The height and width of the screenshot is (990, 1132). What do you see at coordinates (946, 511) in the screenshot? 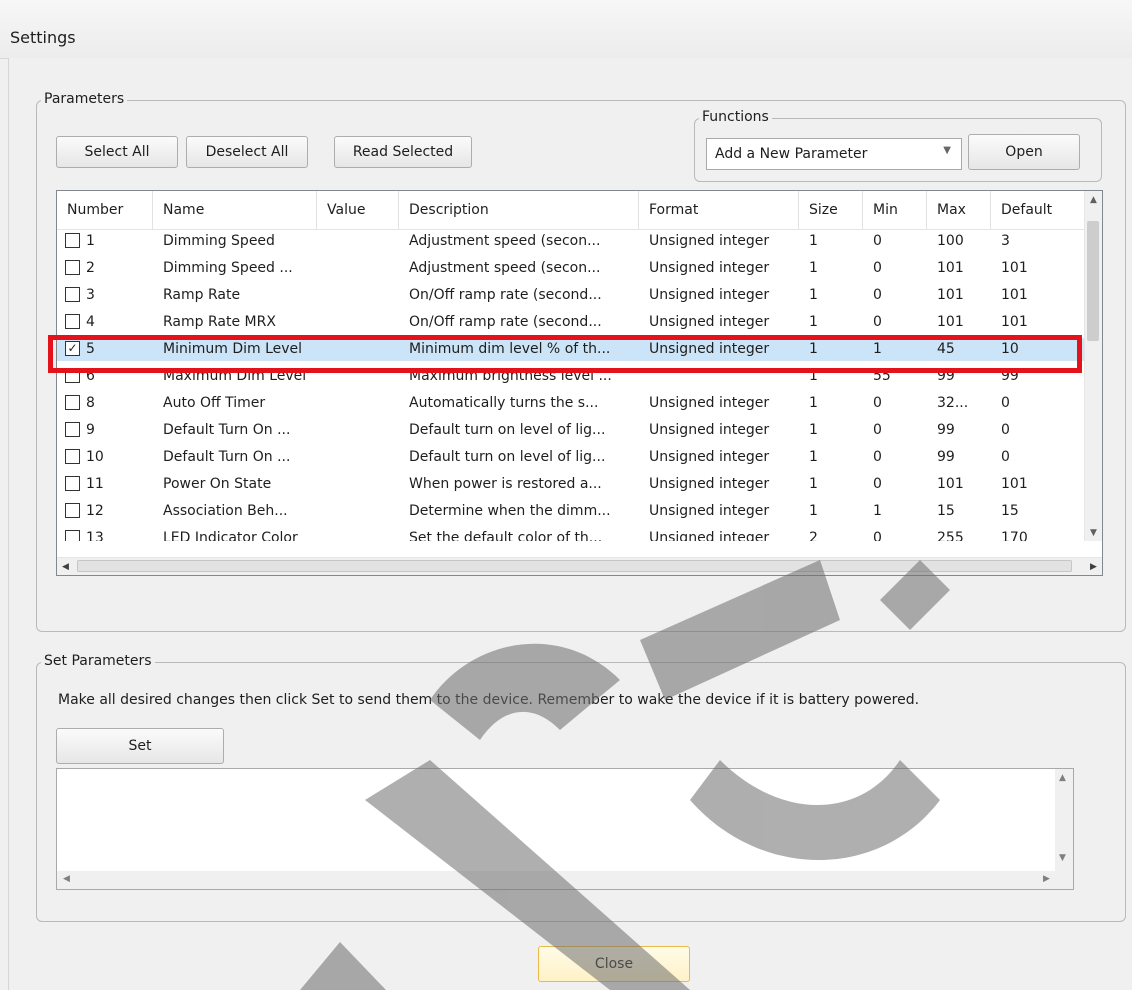
I see `cell-max: 15` at bounding box center [946, 511].